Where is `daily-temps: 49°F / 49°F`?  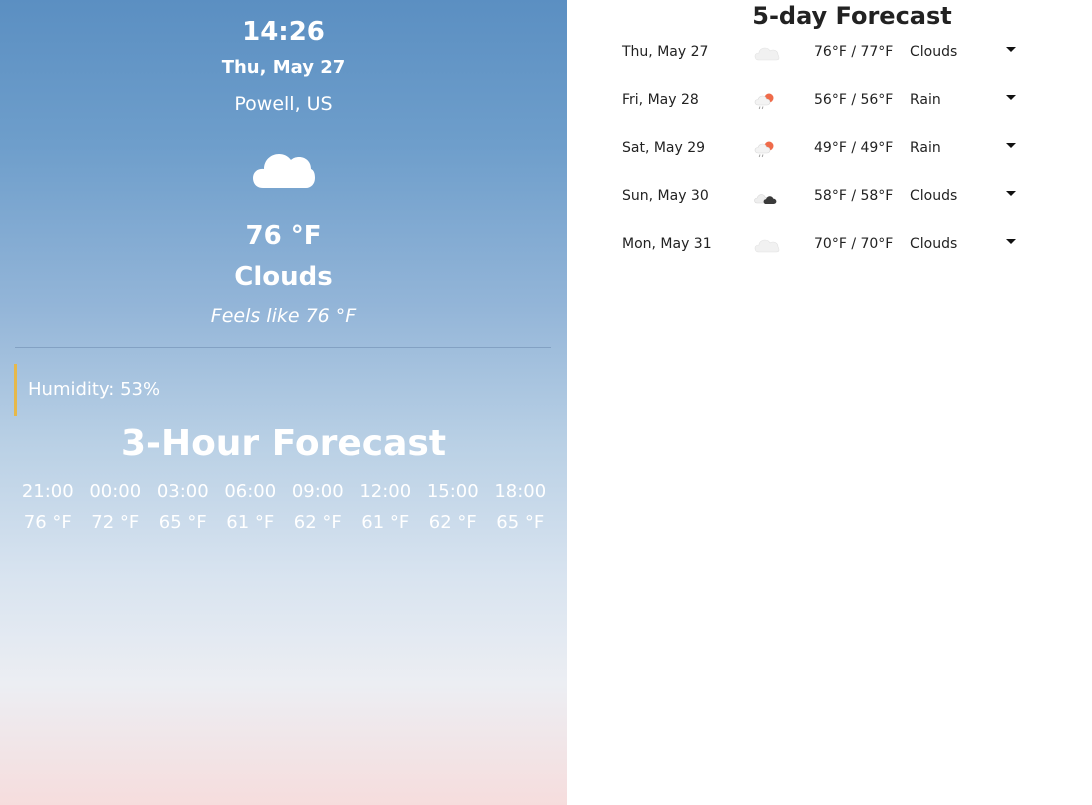 daily-temps: 49°F / 49°F is located at coordinates (854, 148).